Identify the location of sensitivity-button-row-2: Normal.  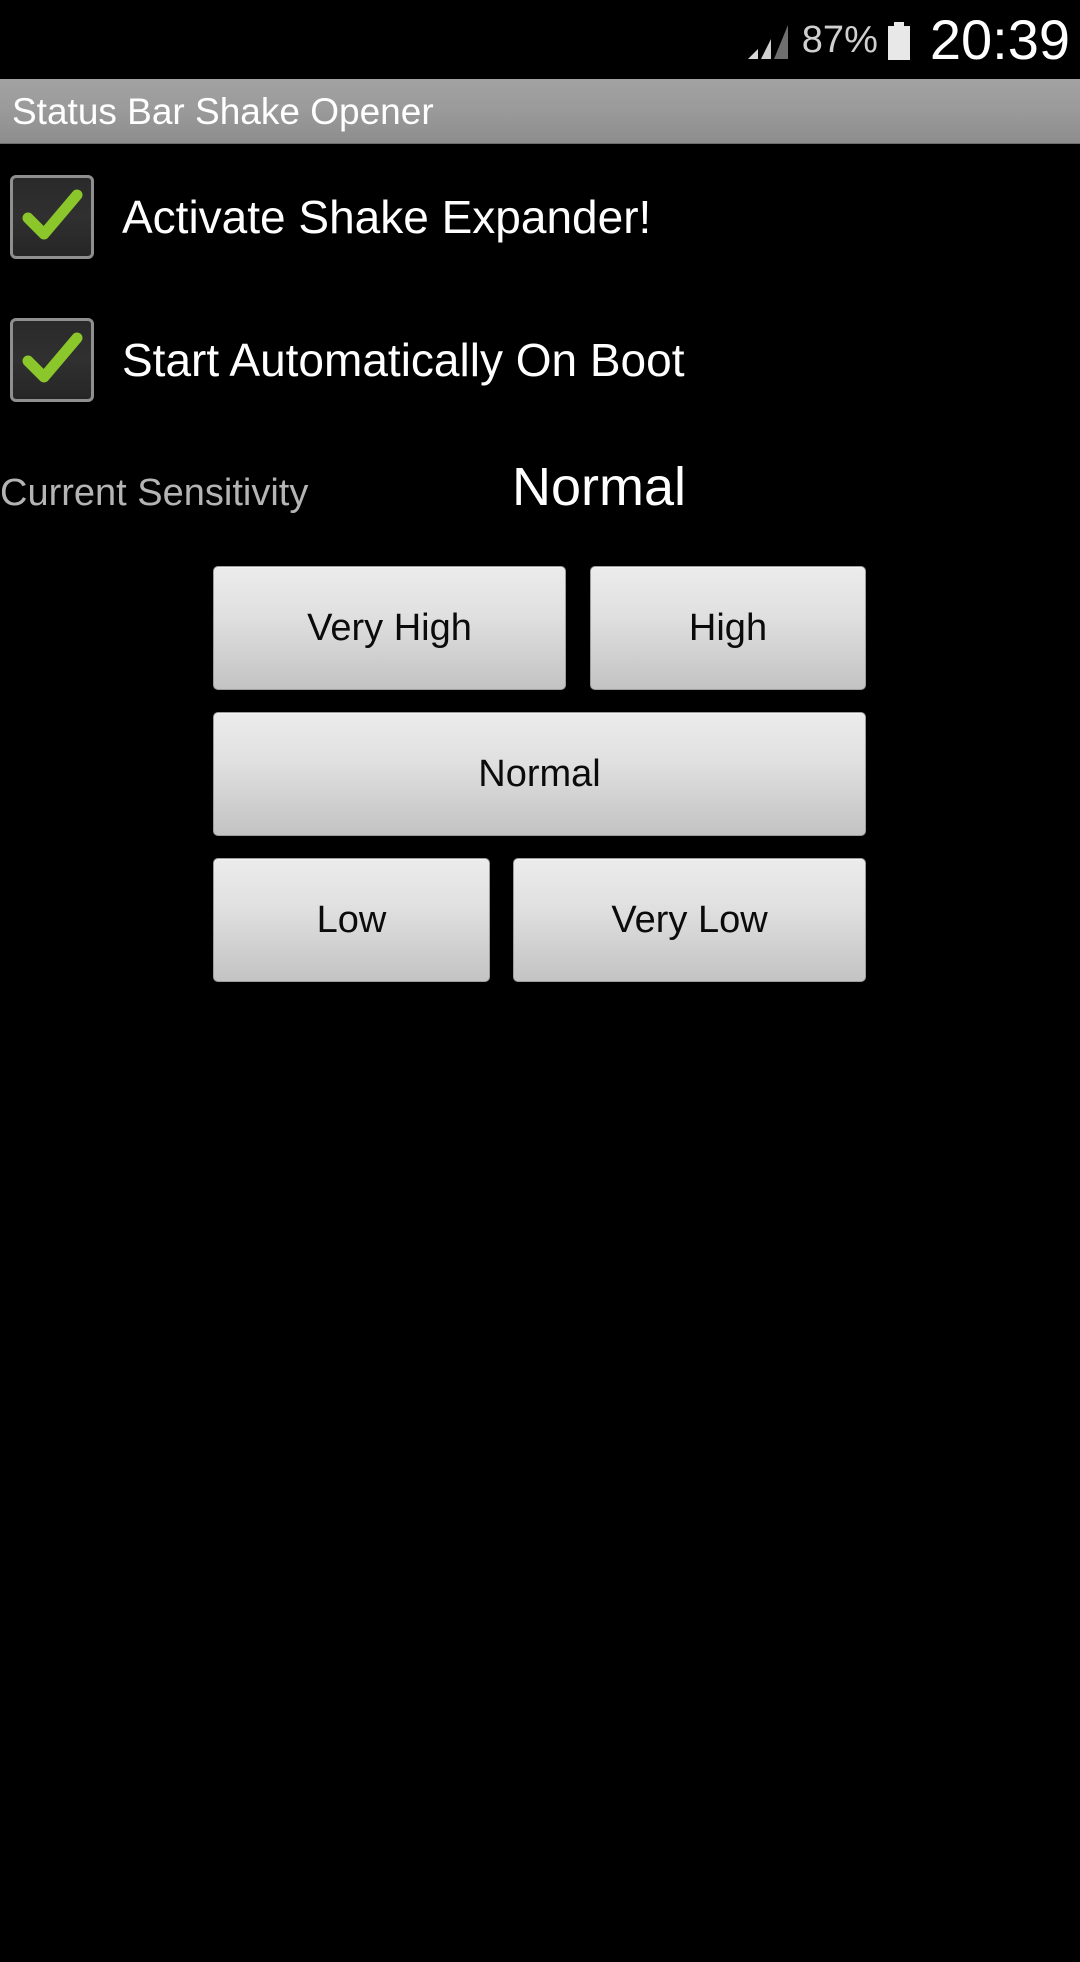
(539, 774).